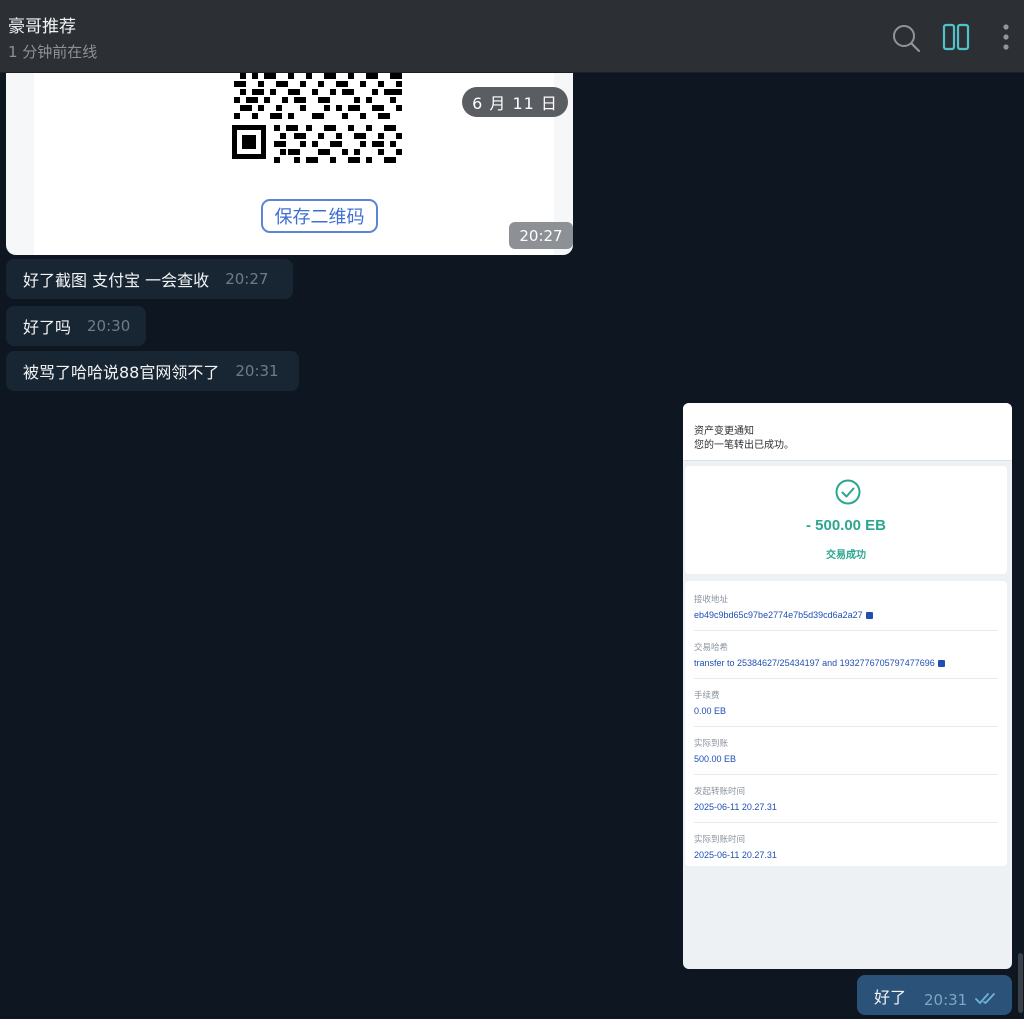 The height and width of the screenshot is (1019, 1024). Describe the element at coordinates (121, 372) in the screenshot. I see `message-text: 被骂了哈哈说88官网领不了` at that location.